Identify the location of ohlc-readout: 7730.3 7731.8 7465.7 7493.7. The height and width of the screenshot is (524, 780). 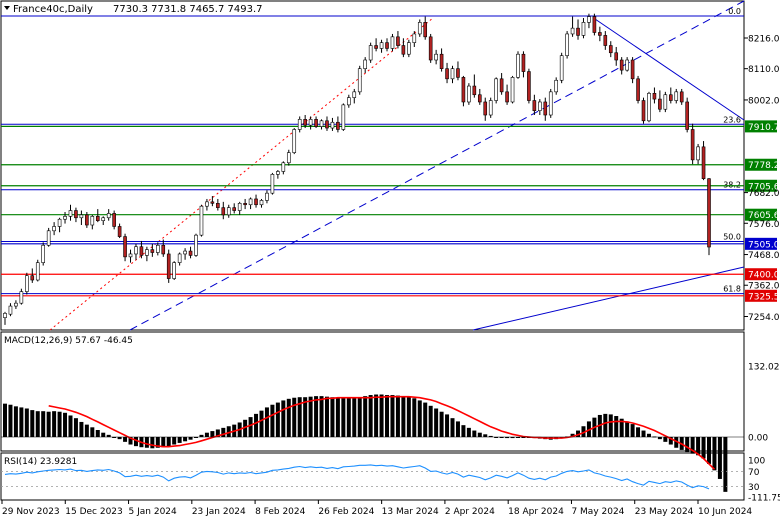
(188, 9).